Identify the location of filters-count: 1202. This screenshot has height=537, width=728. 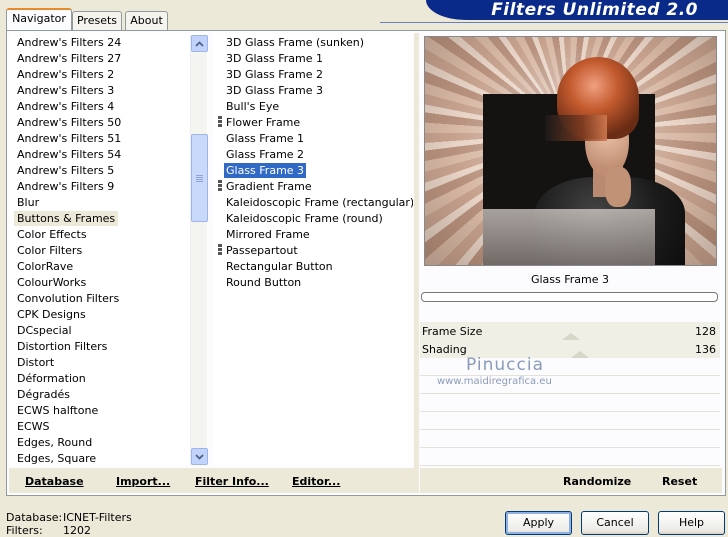
(77, 530).